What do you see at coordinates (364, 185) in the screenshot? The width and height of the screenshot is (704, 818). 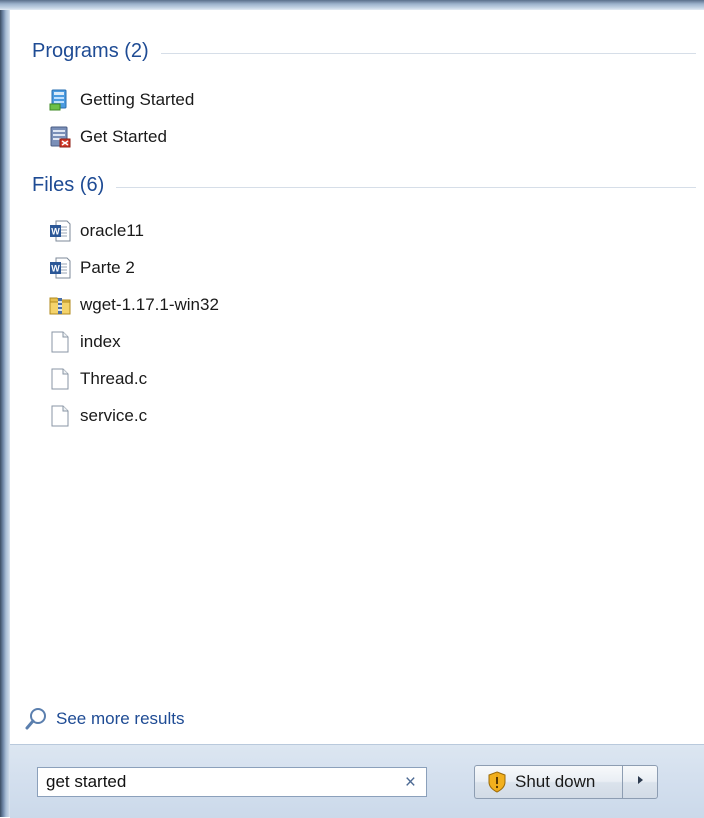 I see `files-group-header: Files (6)` at bounding box center [364, 185].